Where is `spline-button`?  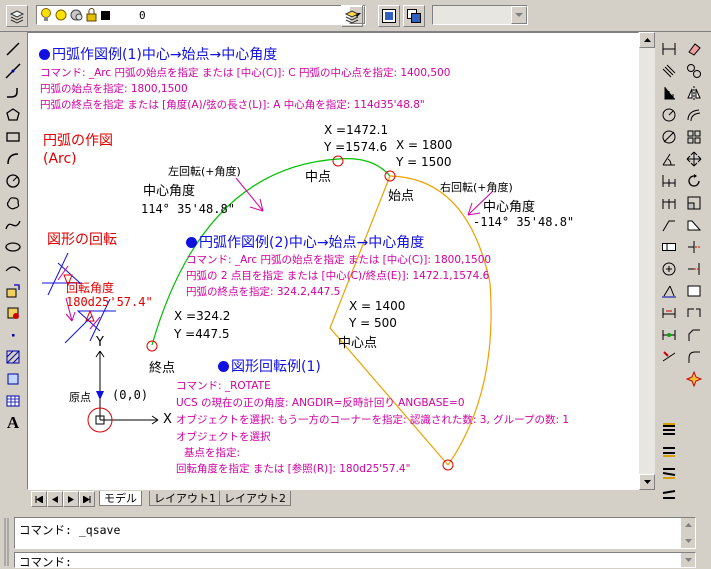
spline-button is located at coordinates (13, 225).